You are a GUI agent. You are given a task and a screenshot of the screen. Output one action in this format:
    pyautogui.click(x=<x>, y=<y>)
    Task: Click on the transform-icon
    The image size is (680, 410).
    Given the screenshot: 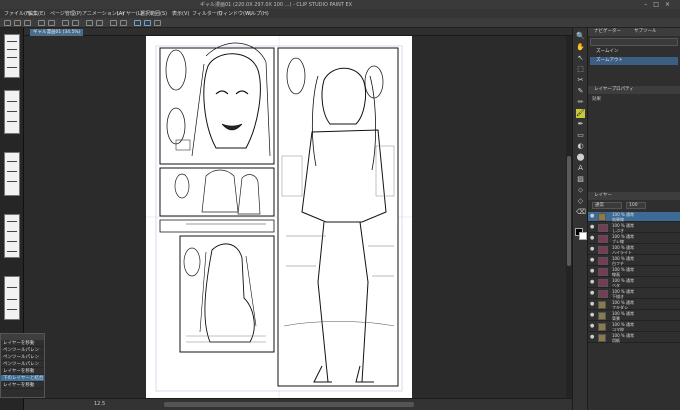 What is the action you would take?
    pyautogui.click(x=75, y=23)
    